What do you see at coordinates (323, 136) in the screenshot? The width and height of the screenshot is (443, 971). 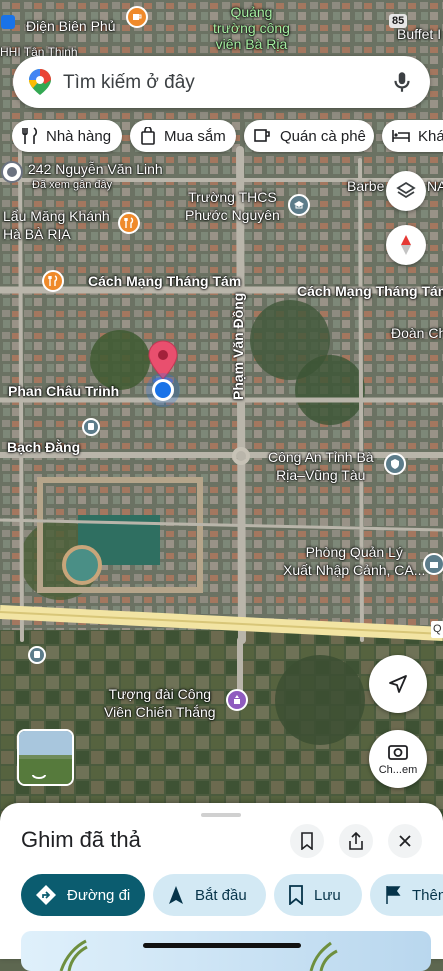 I see `chip-label: Quán cà phê` at bounding box center [323, 136].